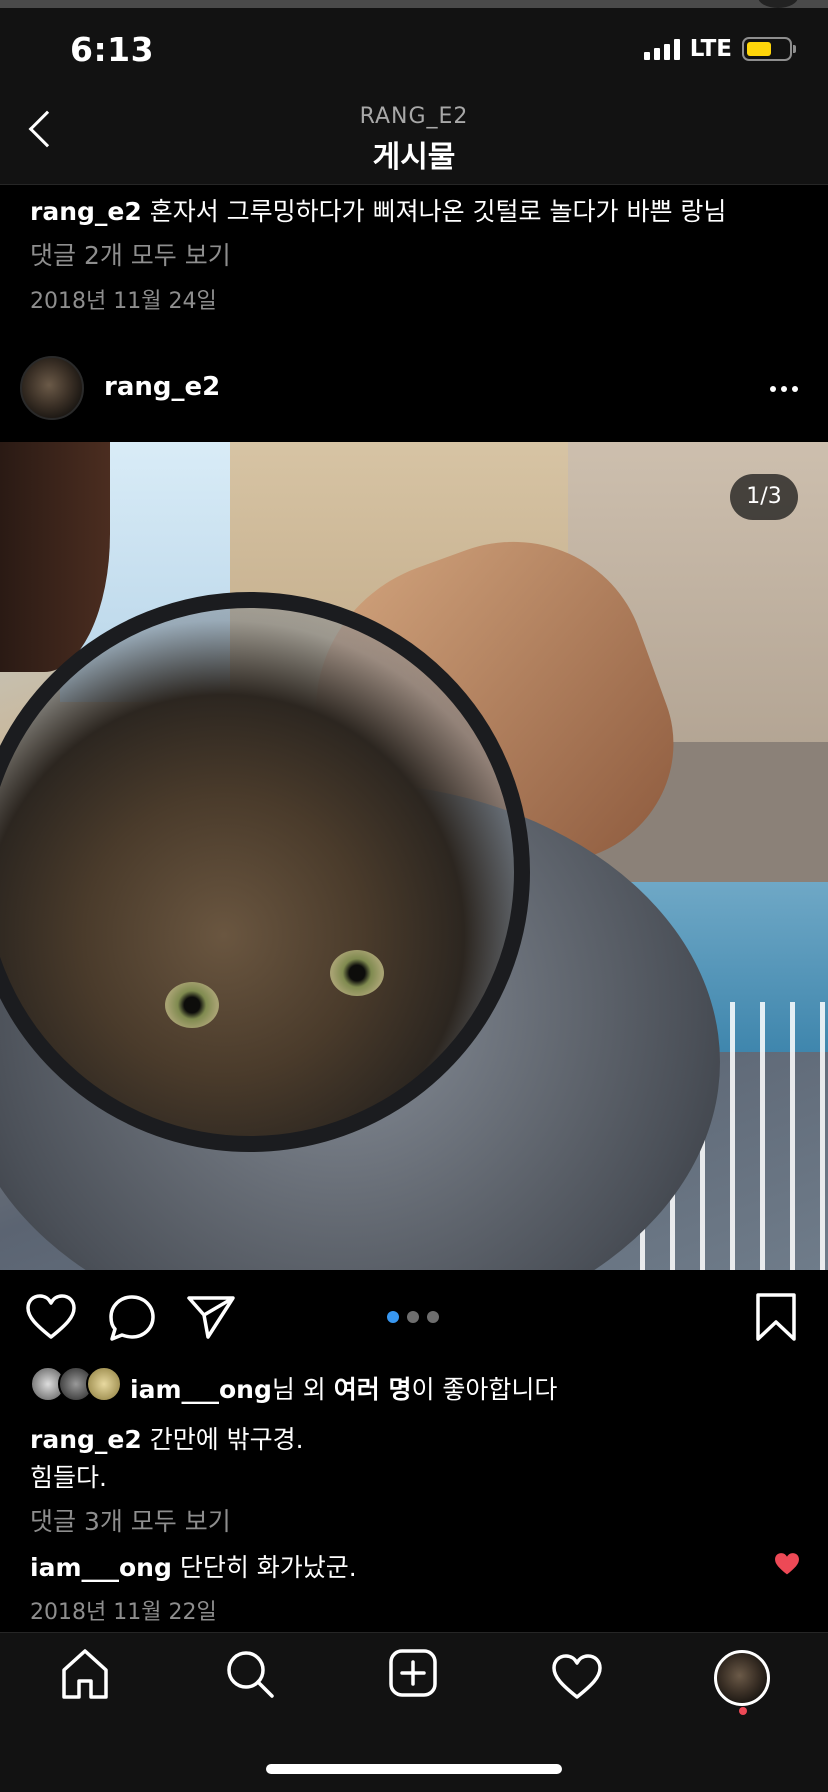 The image size is (828, 1792). I want to click on photo-cat-eye-left, so click(192, 1005).